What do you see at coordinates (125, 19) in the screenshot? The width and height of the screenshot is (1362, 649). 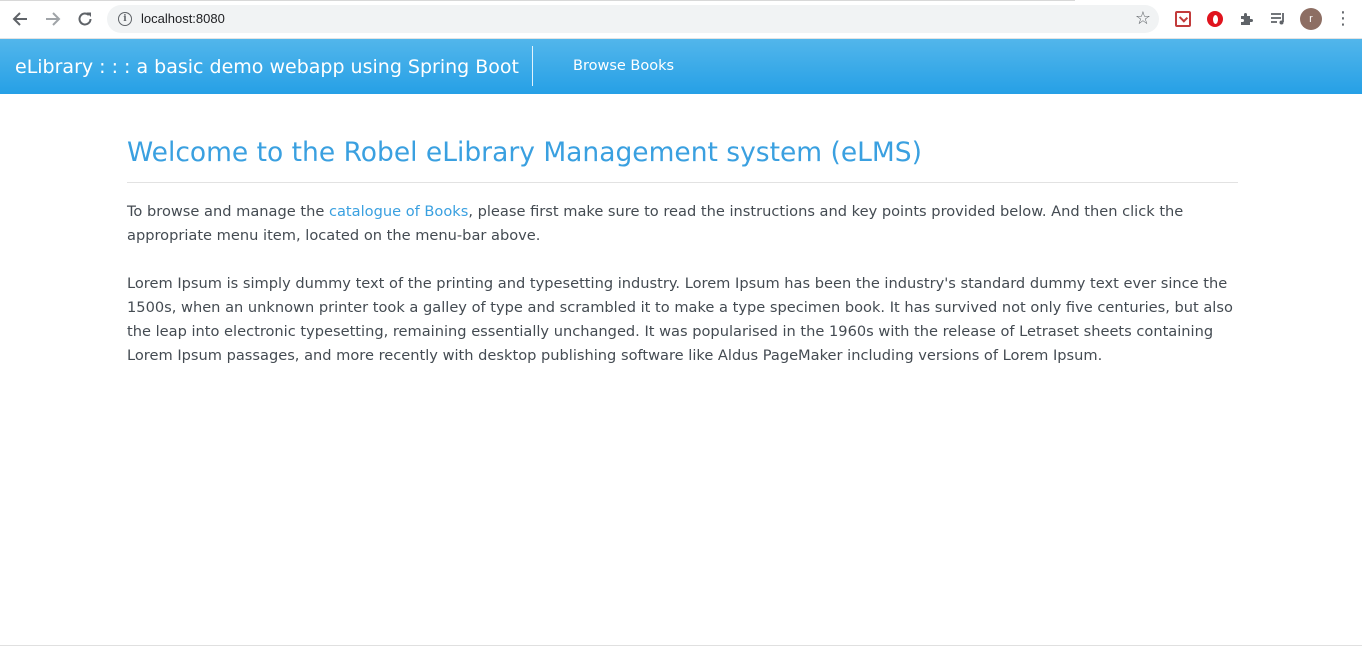 I see `info-icon: i` at bounding box center [125, 19].